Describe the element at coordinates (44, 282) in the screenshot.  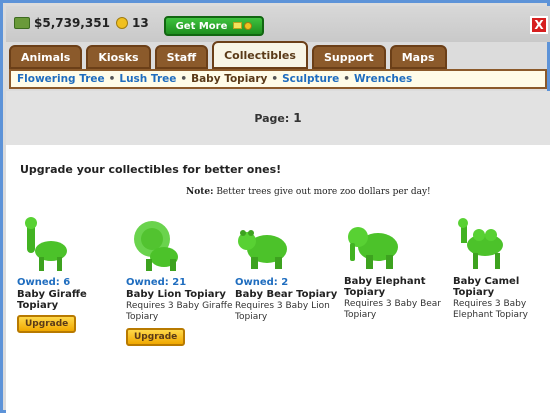
I see `owned-count: Owned: 6` at that location.